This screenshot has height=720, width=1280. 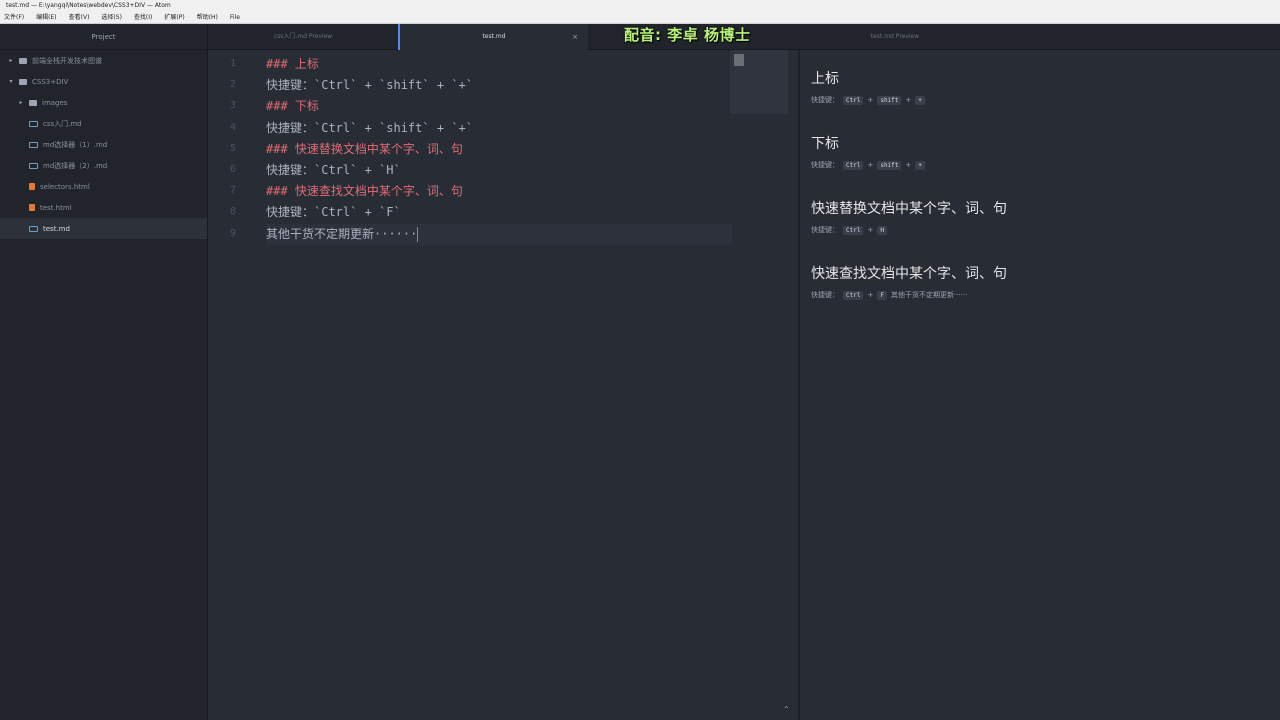 What do you see at coordinates (11, 81) in the screenshot?
I see `chevron-down-icon: ▾` at bounding box center [11, 81].